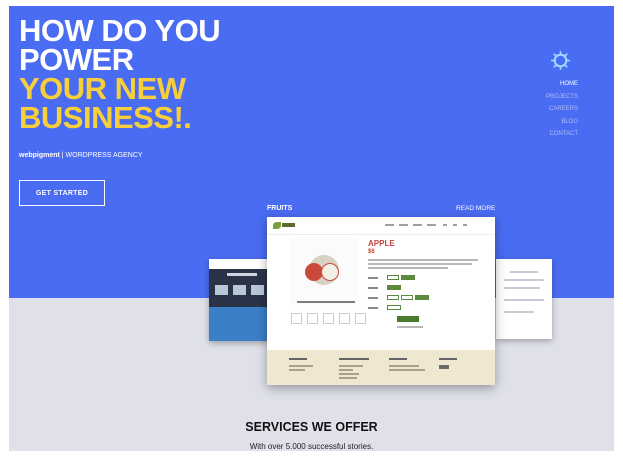  I want to click on portfolio-category-label: FRUITS, so click(280, 208).